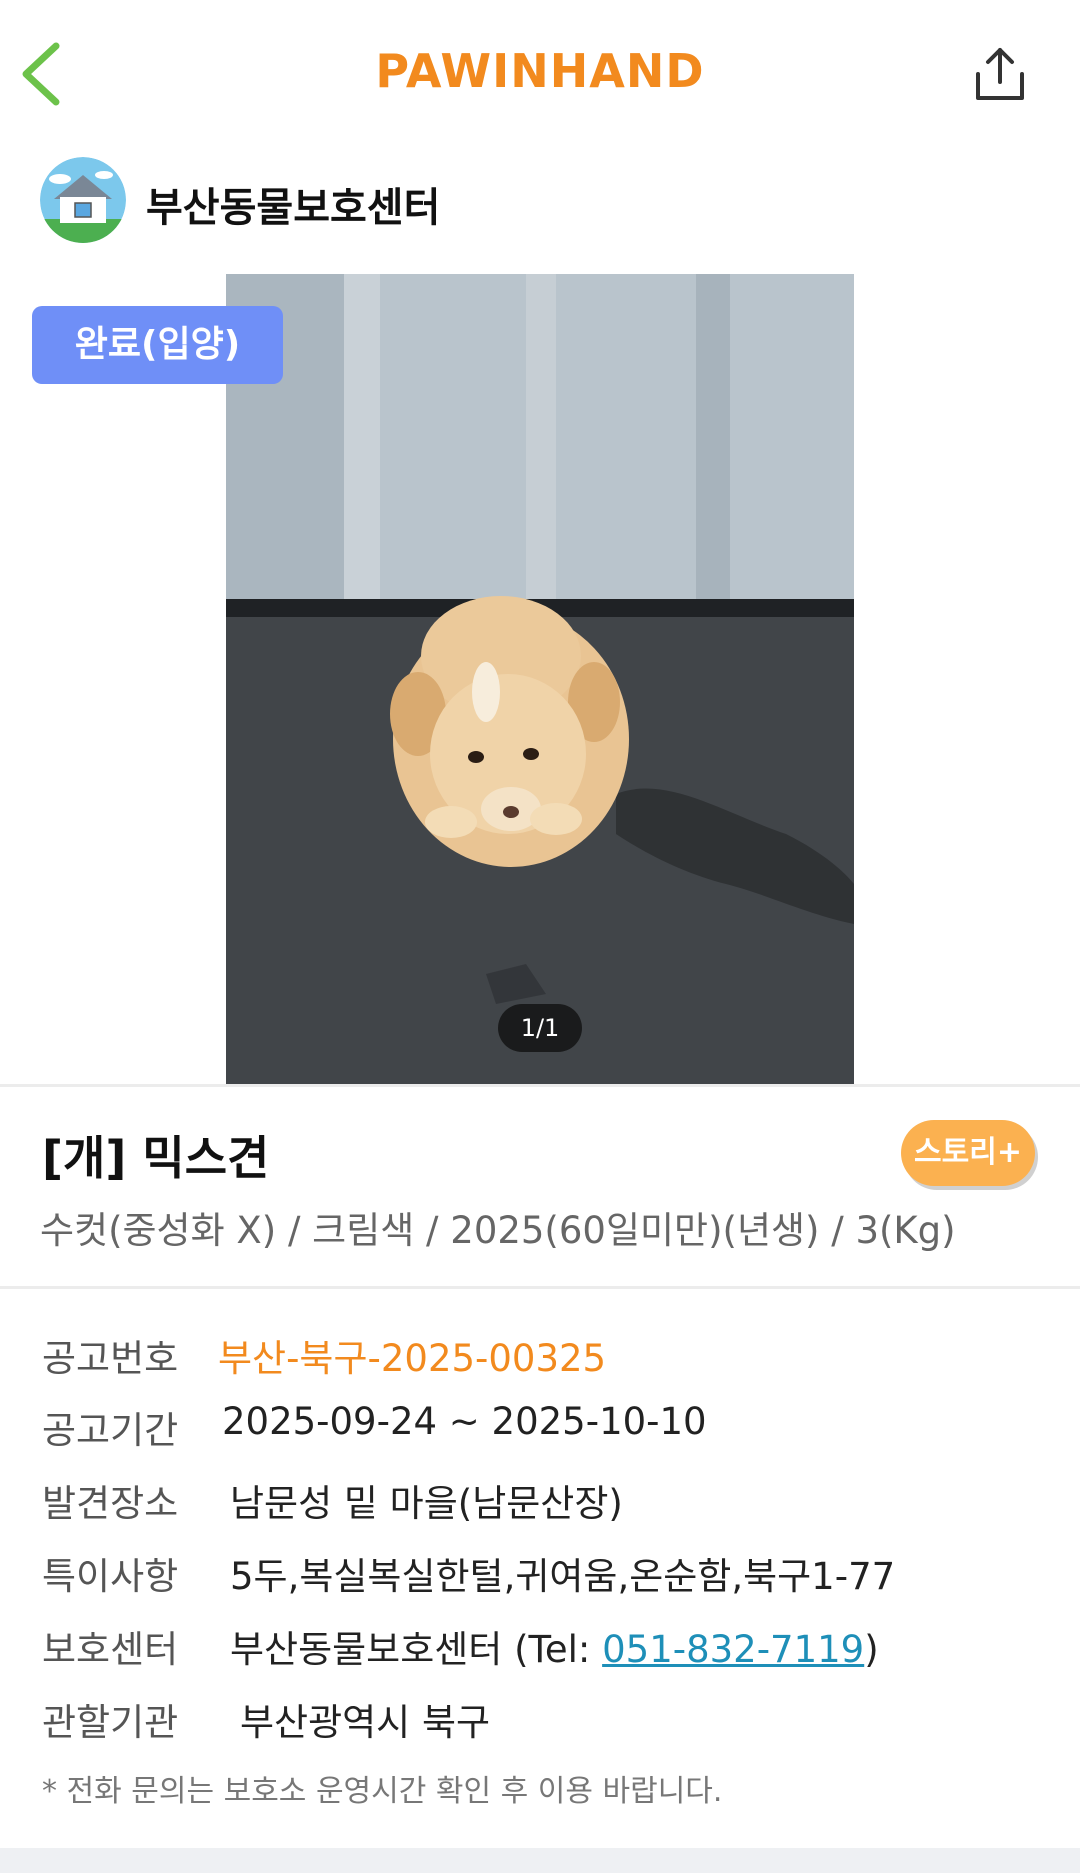  I want to click on shelter-header: 부산동물보호센터, so click(490, 200).